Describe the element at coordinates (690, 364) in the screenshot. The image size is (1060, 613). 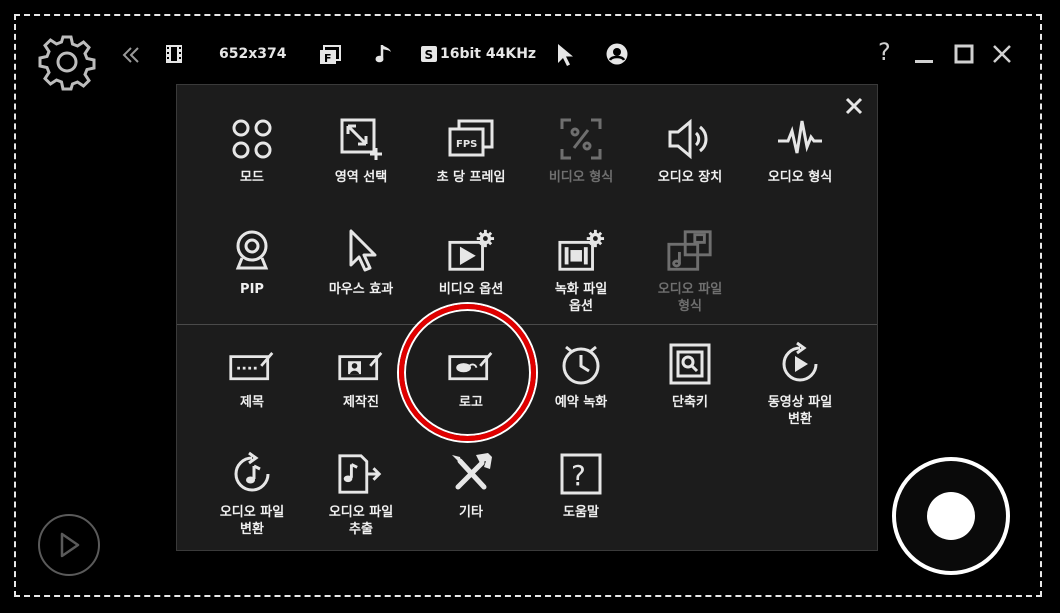
I see `key-icon` at that location.